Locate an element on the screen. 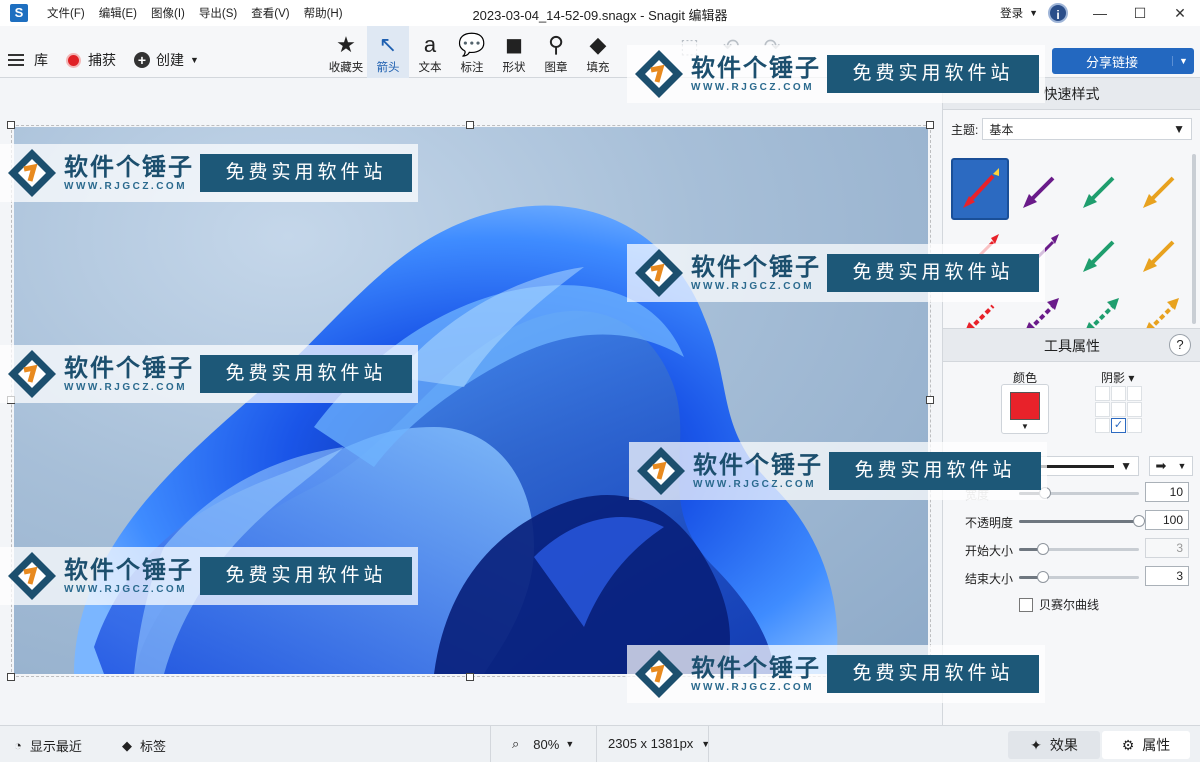  arrow-style-icon is located at coordinates (1099, 256).